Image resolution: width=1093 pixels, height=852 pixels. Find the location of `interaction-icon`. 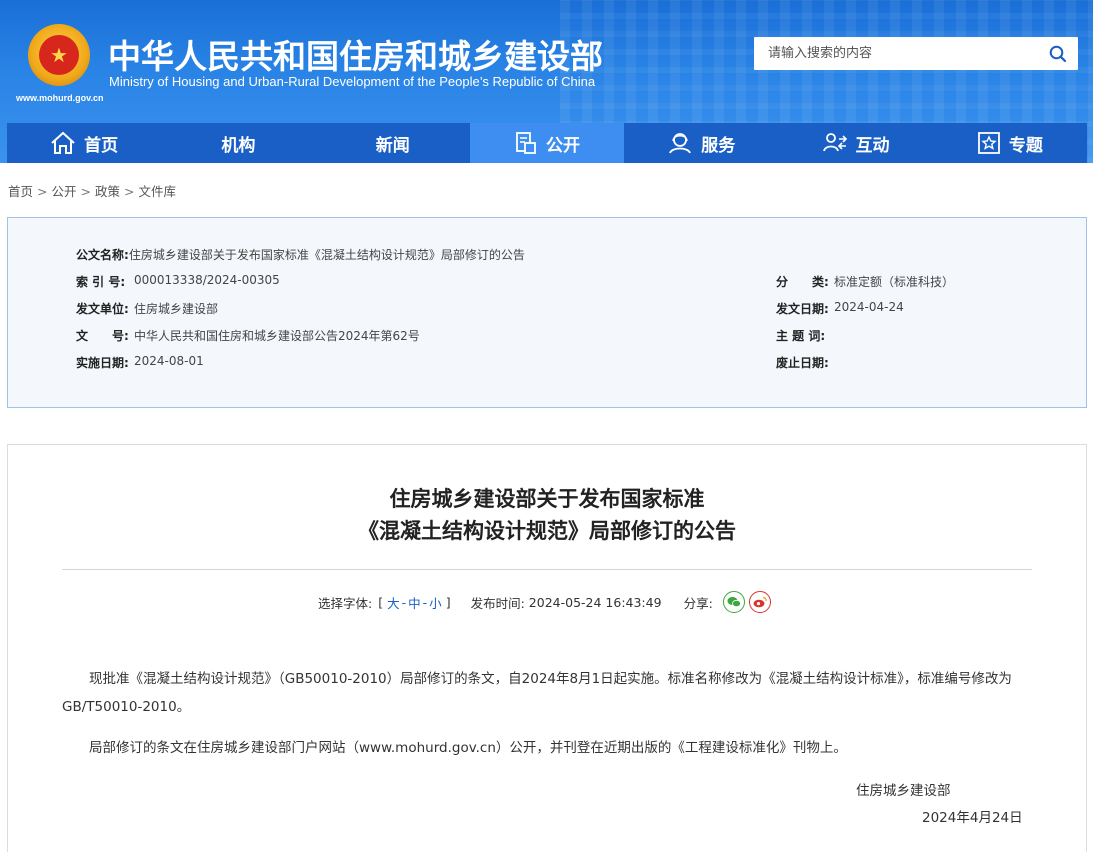

interaction-icon is located at coordinates (834, 142).